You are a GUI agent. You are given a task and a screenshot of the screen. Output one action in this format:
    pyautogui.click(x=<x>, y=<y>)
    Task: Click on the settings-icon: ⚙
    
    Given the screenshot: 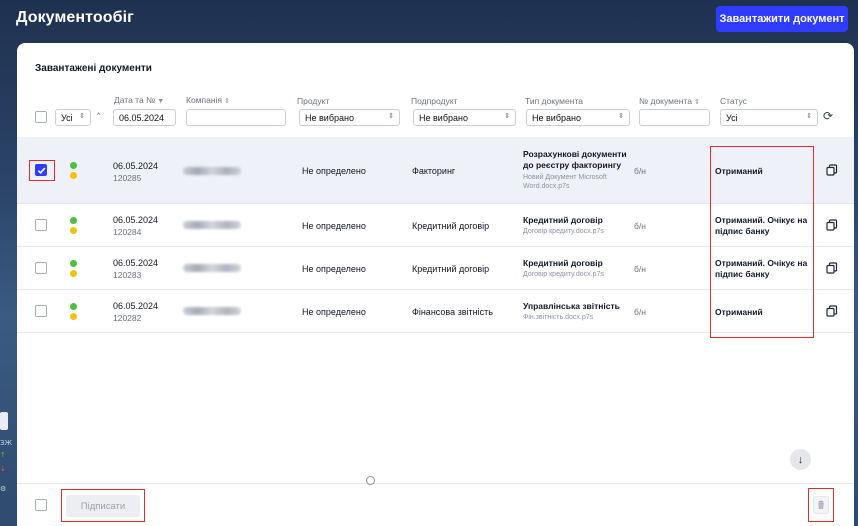 What is the action you would take?
    pyautogui.click(x=3, y=489)
    